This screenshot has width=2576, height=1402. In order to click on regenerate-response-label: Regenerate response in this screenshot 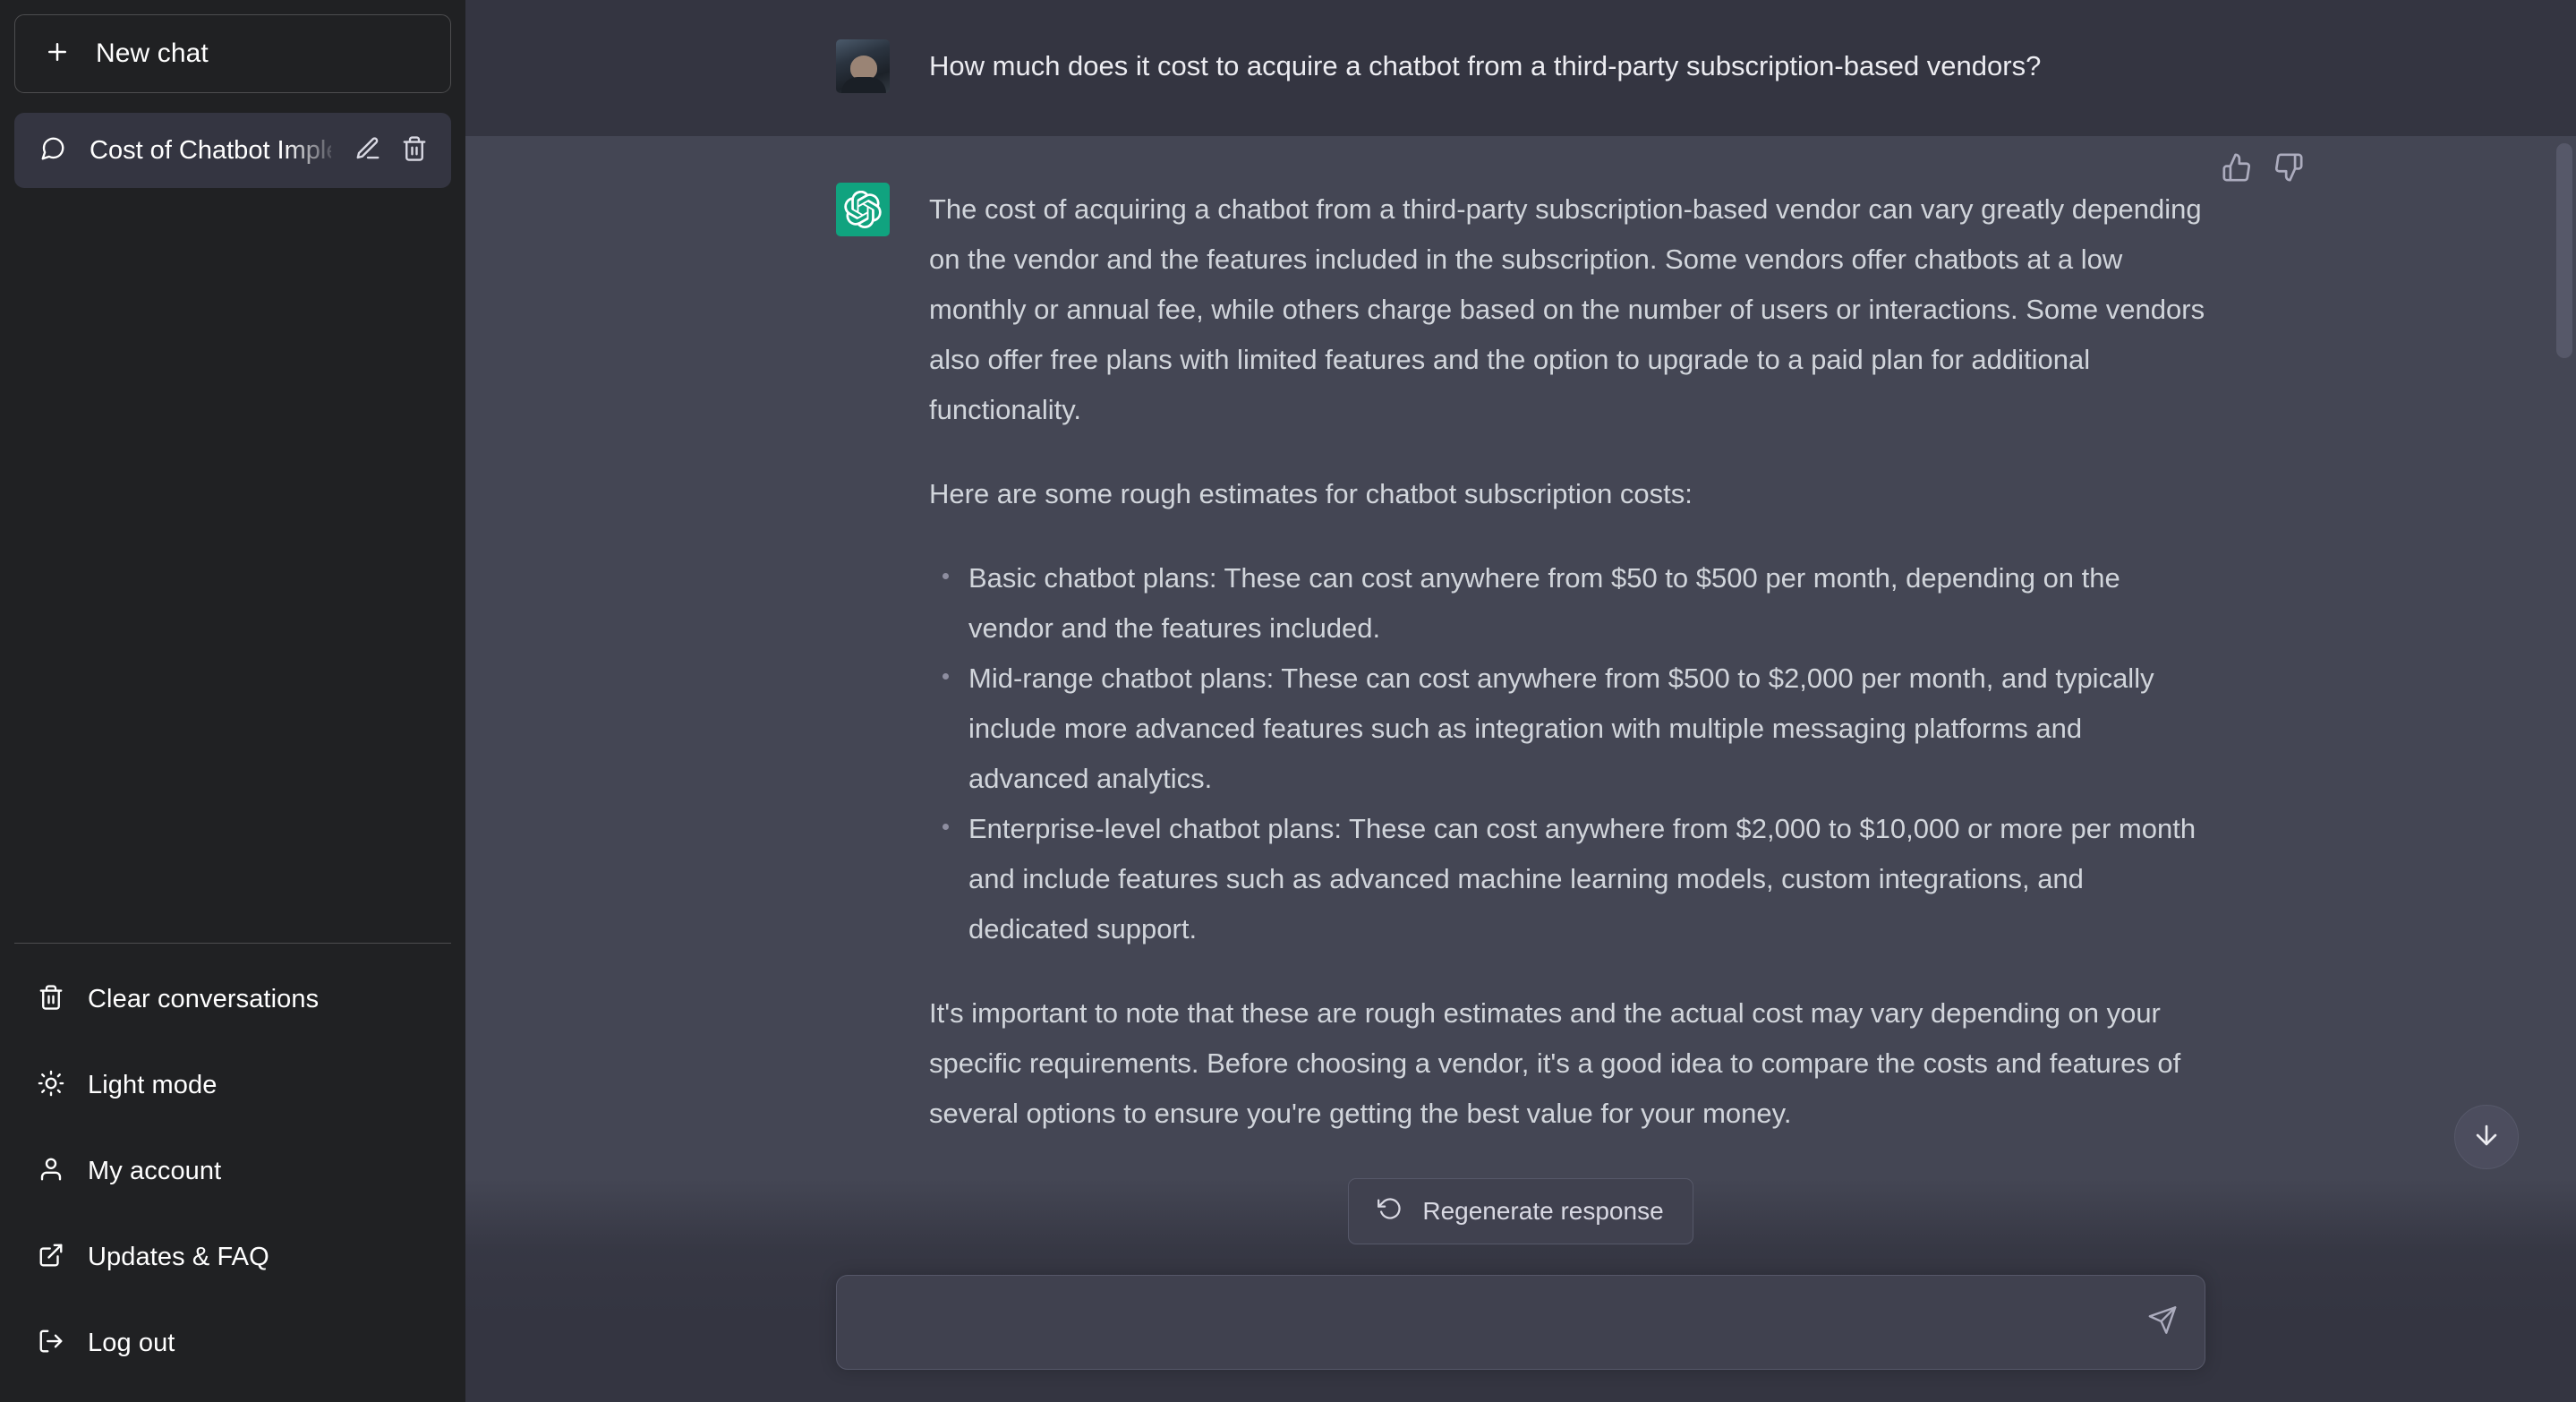, I will do `click(1543, 1211)`.